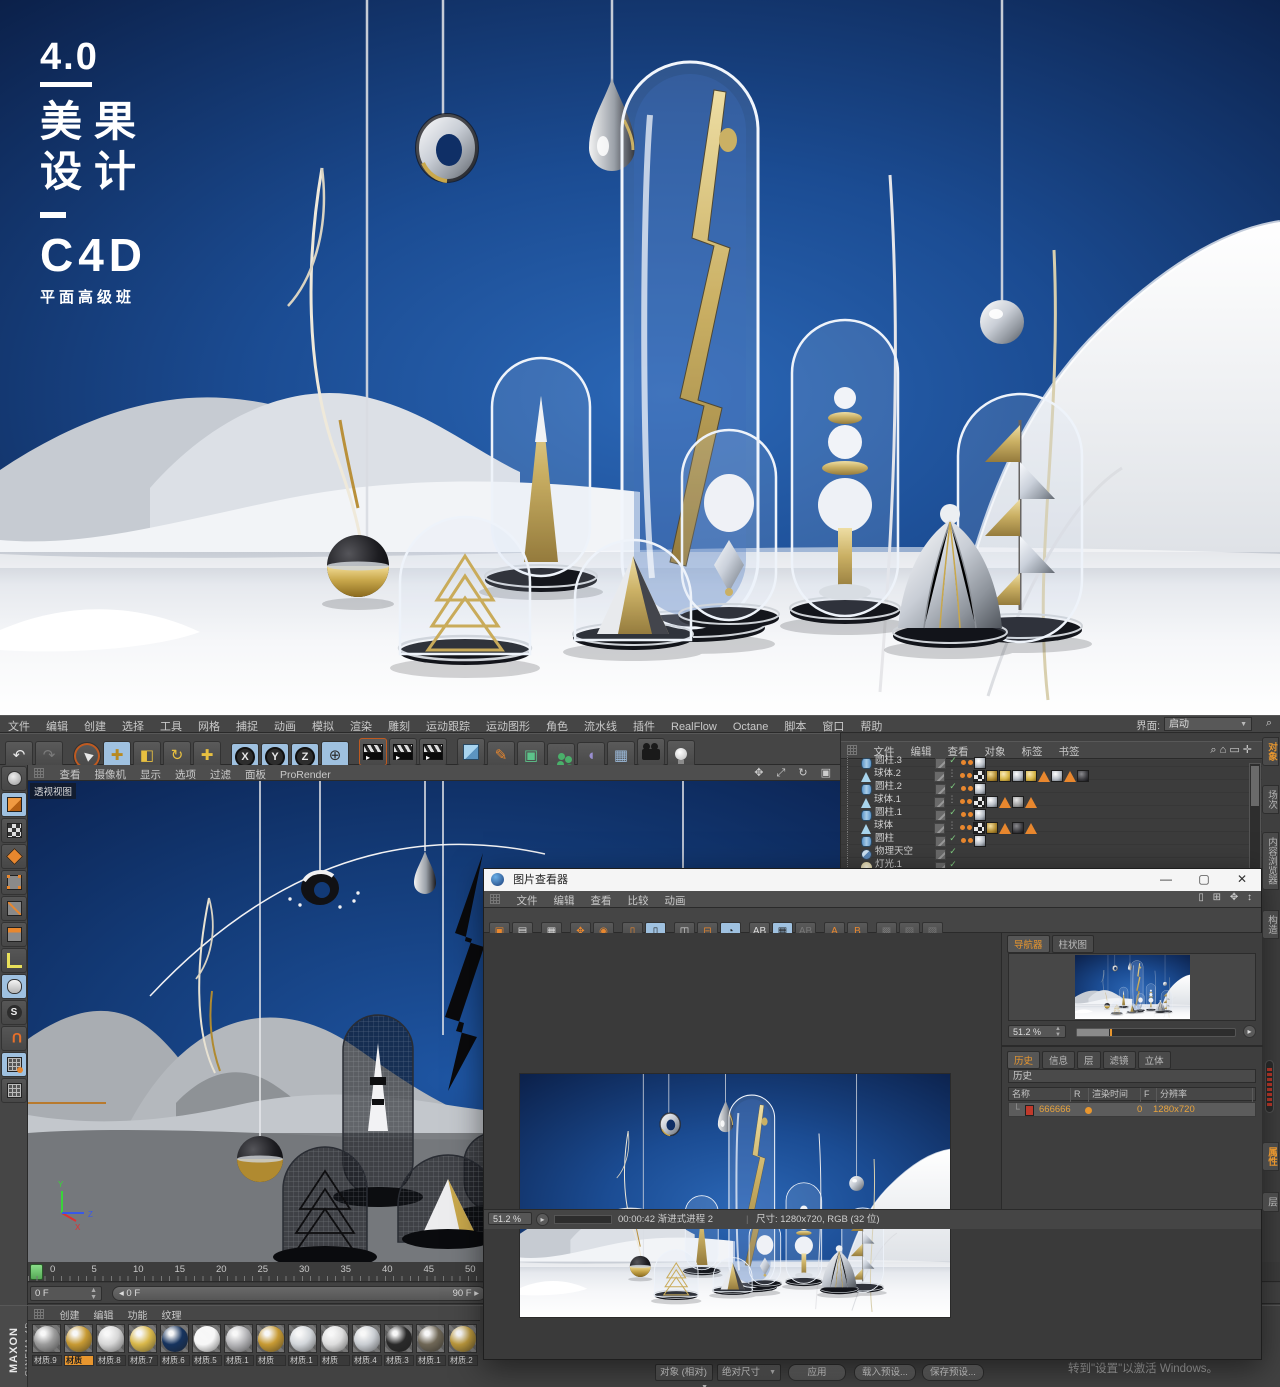 This screenshot has width=1280, height=1387. I want to click on material-menu-3: 纹理, so click(171, 1314).